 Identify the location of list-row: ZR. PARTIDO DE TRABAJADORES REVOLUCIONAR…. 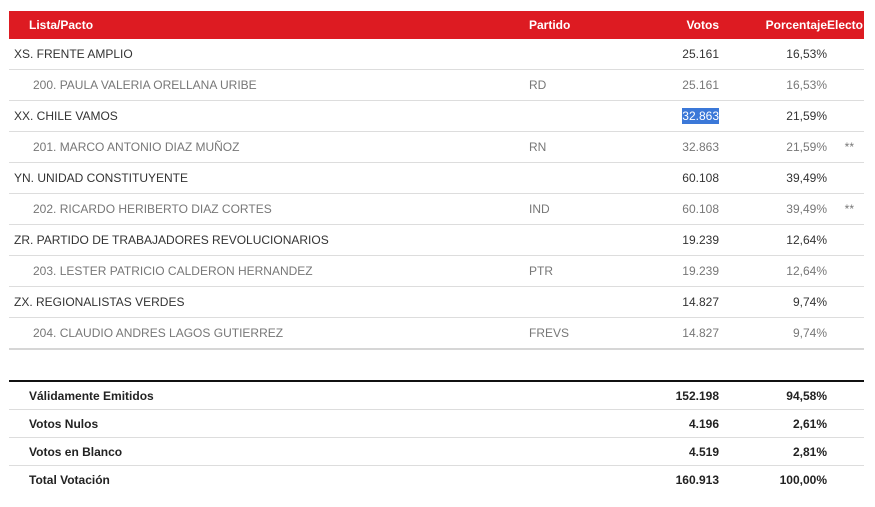
(436, 240).